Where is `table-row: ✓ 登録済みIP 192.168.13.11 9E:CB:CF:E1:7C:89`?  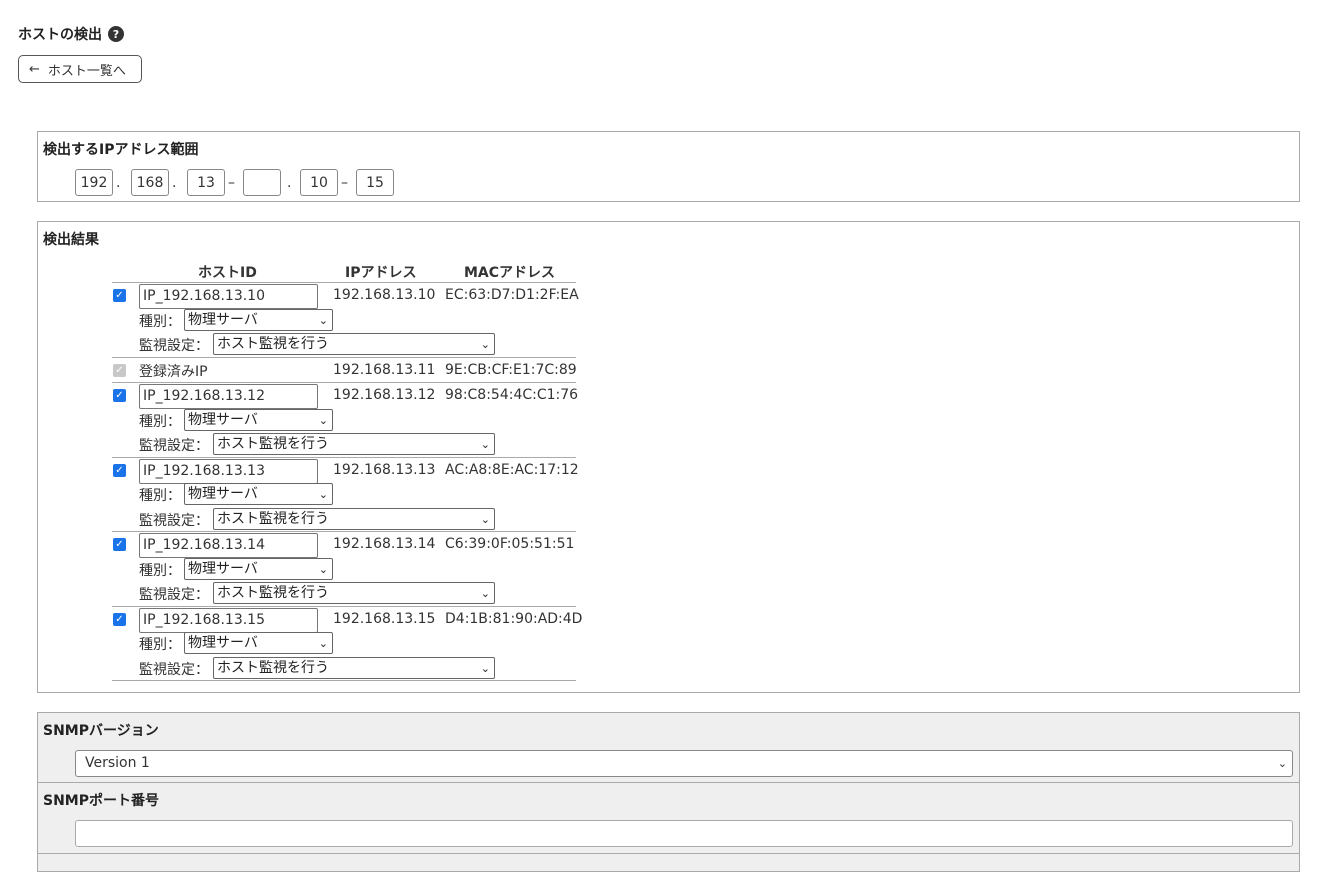 table-row: ✓ 登録済みIP 192.168.13.11 9E:CB:CF:E1:7C:89 is located at coordinates (344, 370).